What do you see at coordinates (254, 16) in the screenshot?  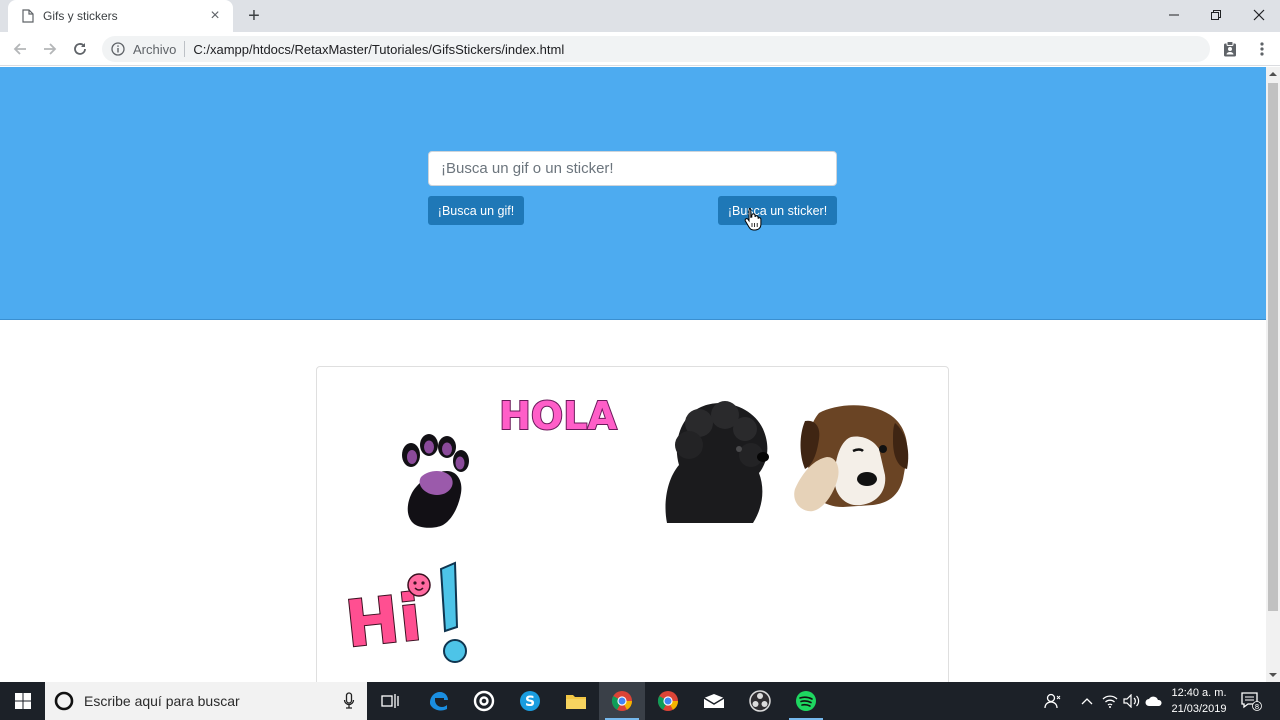 I see `new-tab-button: +` at bounding box center [254, 16].